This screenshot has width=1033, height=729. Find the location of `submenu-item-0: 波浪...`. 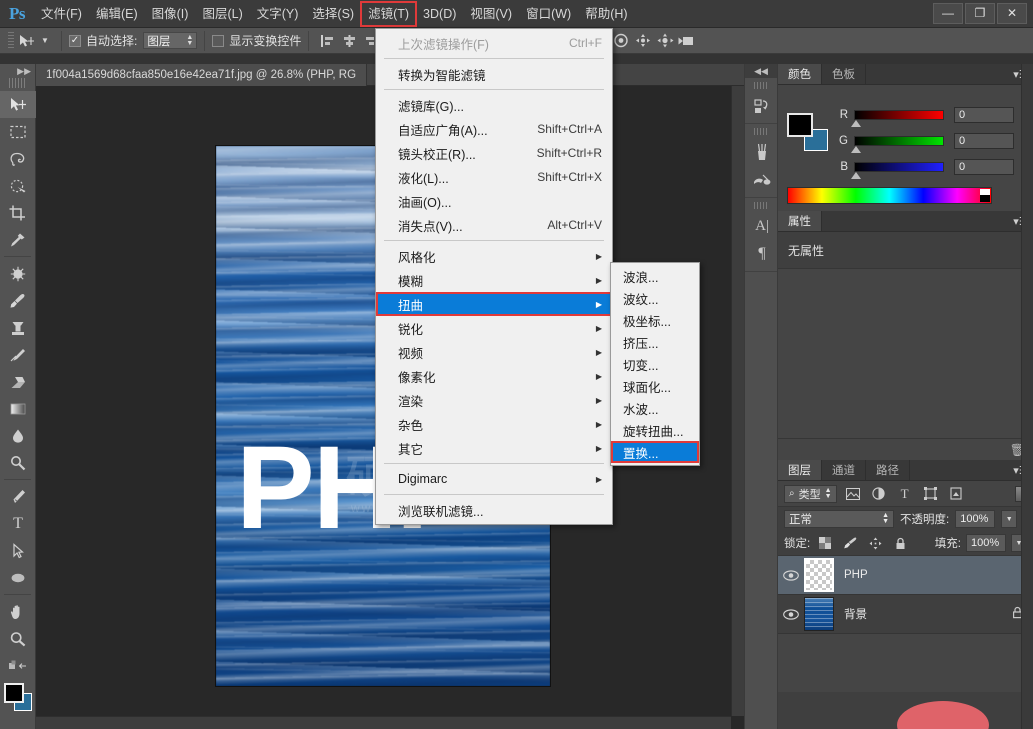

submenu-item-0: 波浪... is located at coordinates (655, 276).